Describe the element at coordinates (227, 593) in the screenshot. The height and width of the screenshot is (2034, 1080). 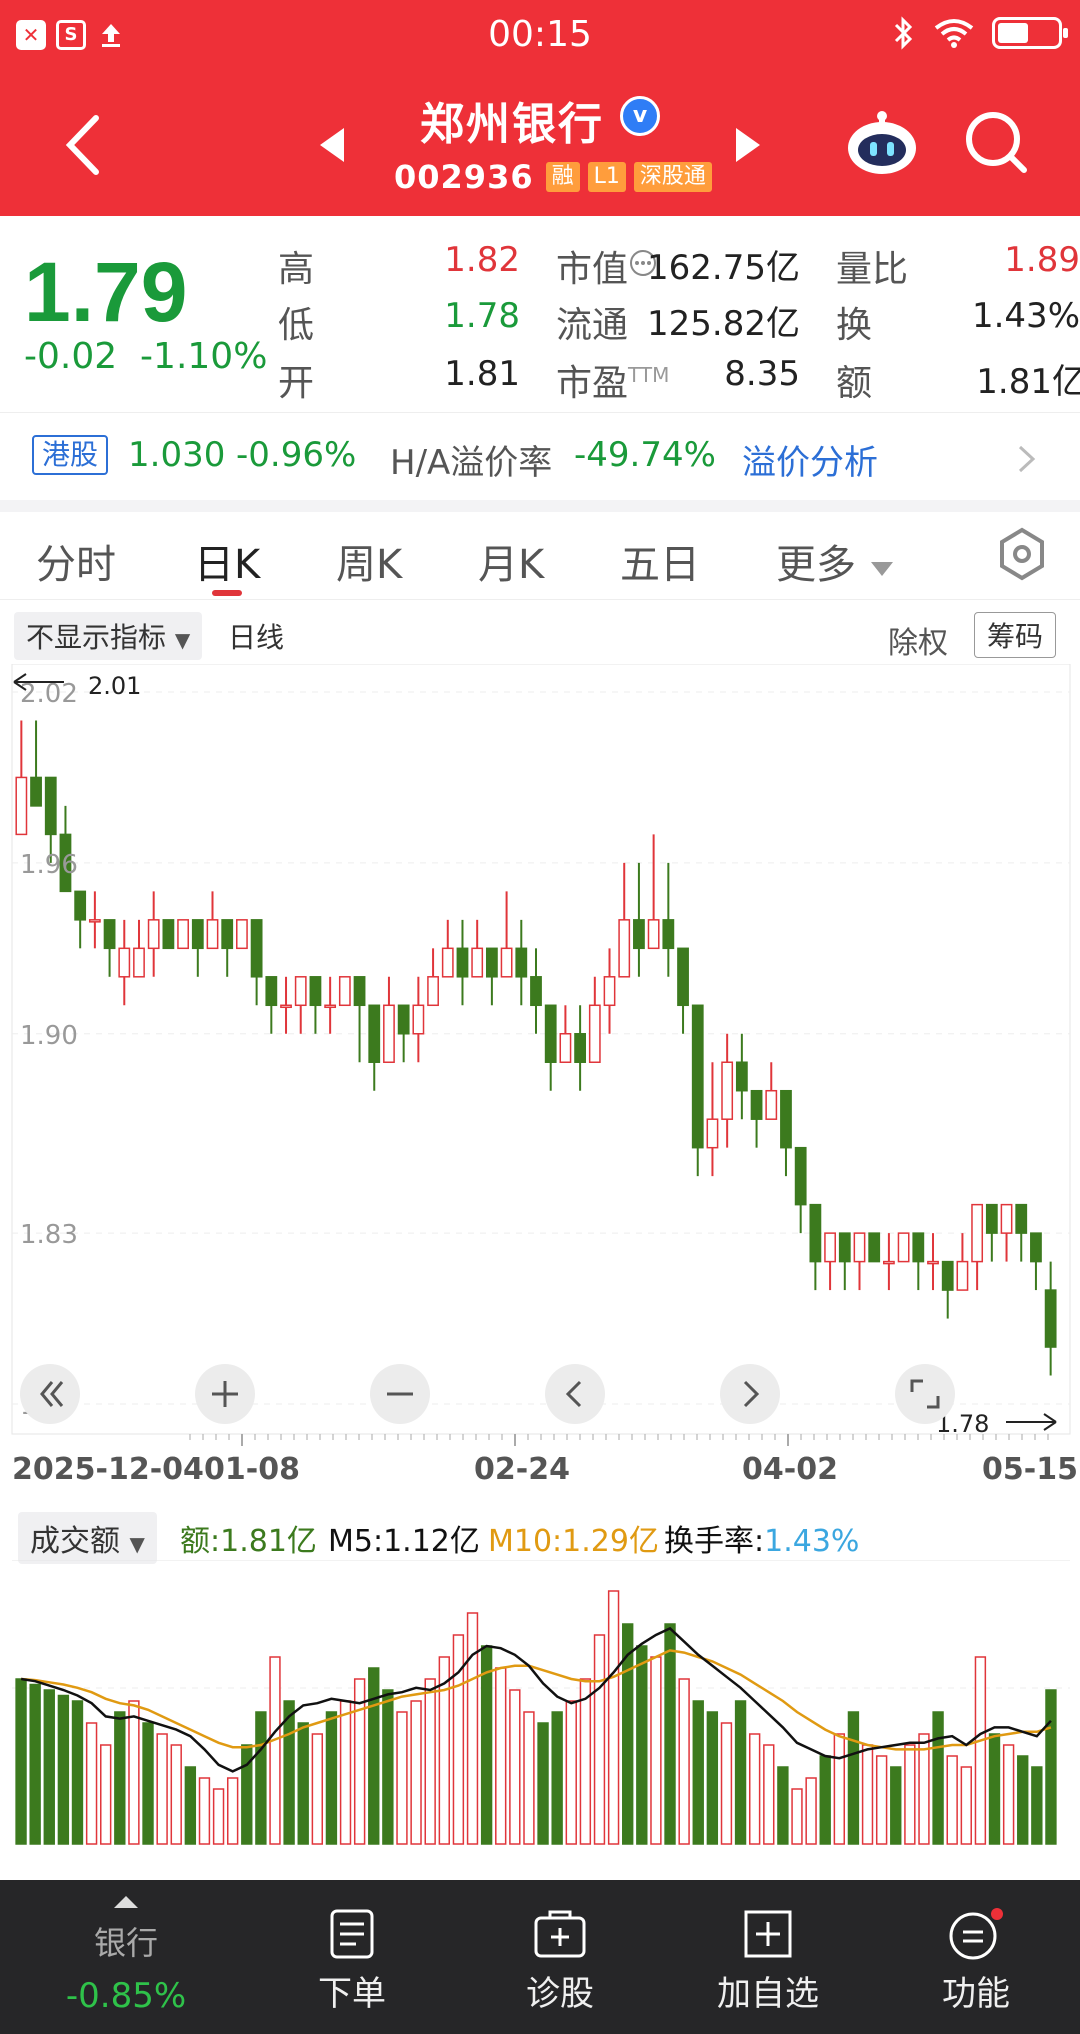
I see `active-tab-indicator` at that location.